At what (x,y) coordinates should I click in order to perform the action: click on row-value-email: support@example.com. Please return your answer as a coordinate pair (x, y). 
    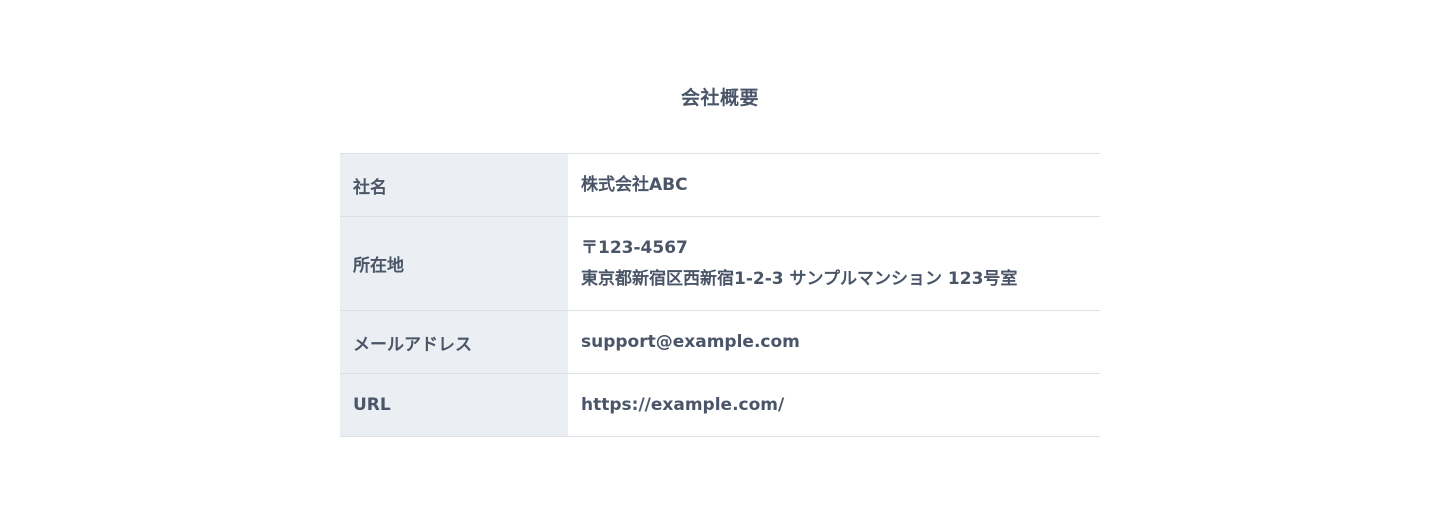
    Looking at the image, I should click on (834, 342).